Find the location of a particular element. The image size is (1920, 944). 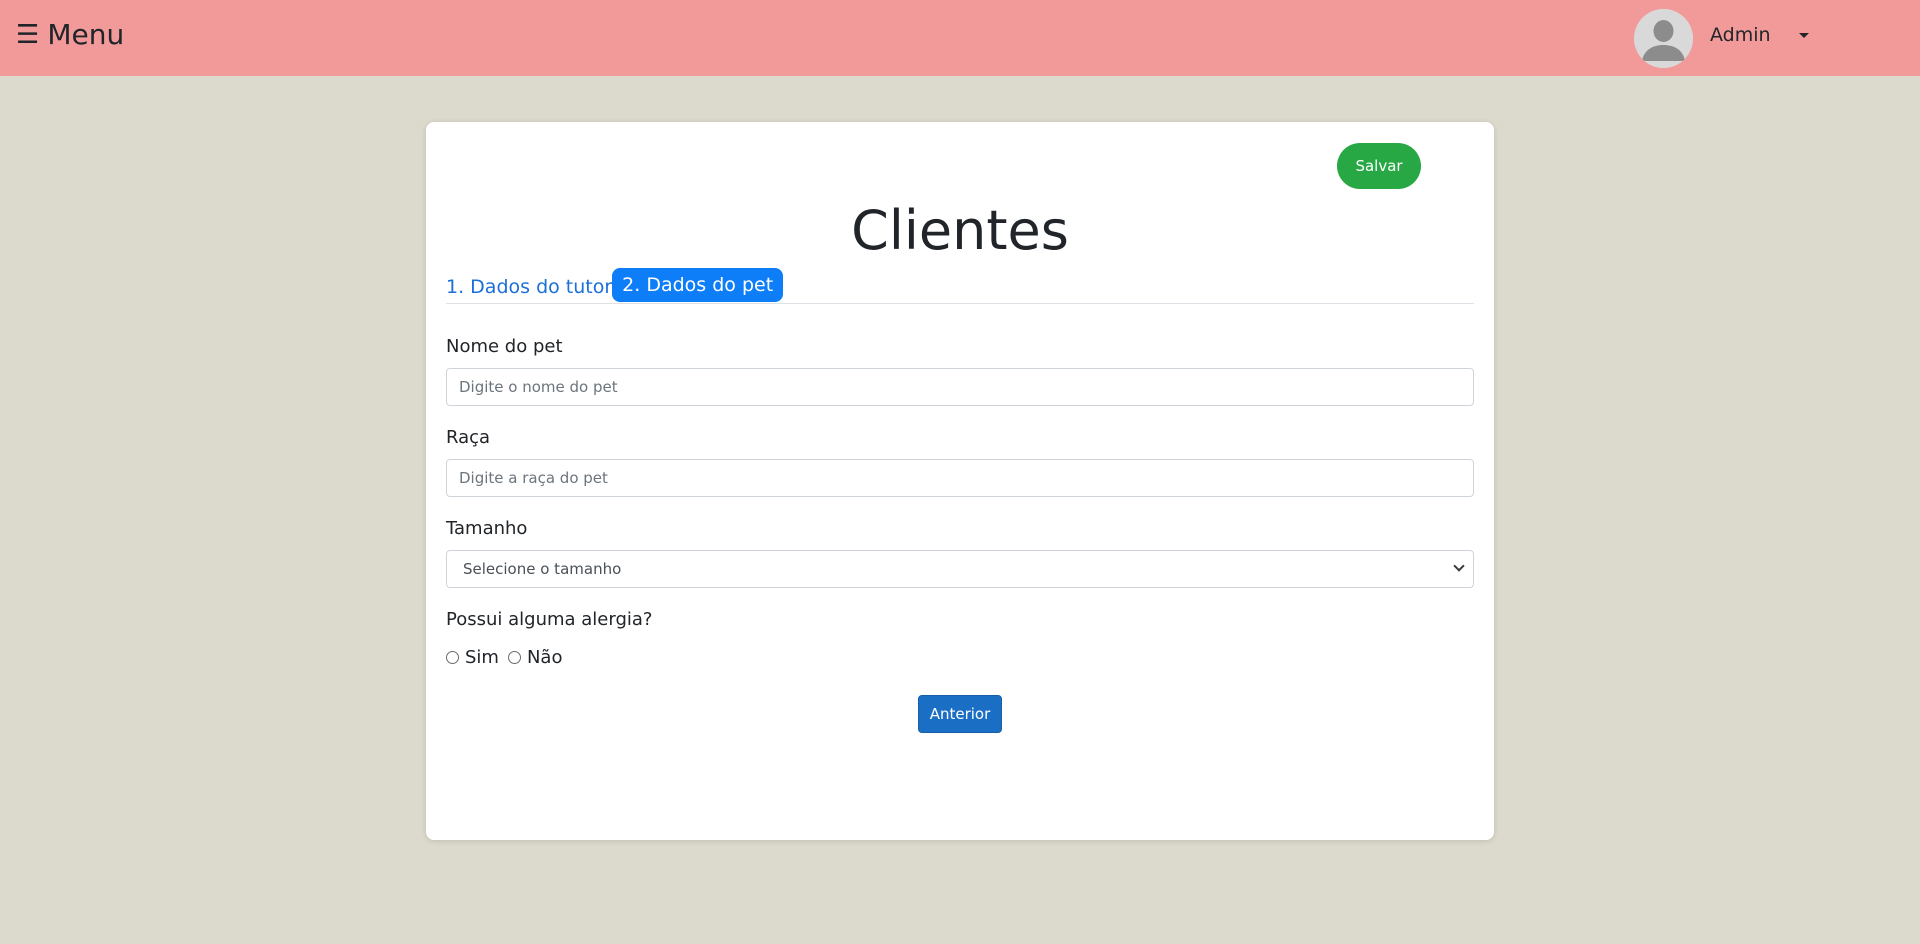

pet-name-group: Nome do pet is located at coordinates (960, 371).